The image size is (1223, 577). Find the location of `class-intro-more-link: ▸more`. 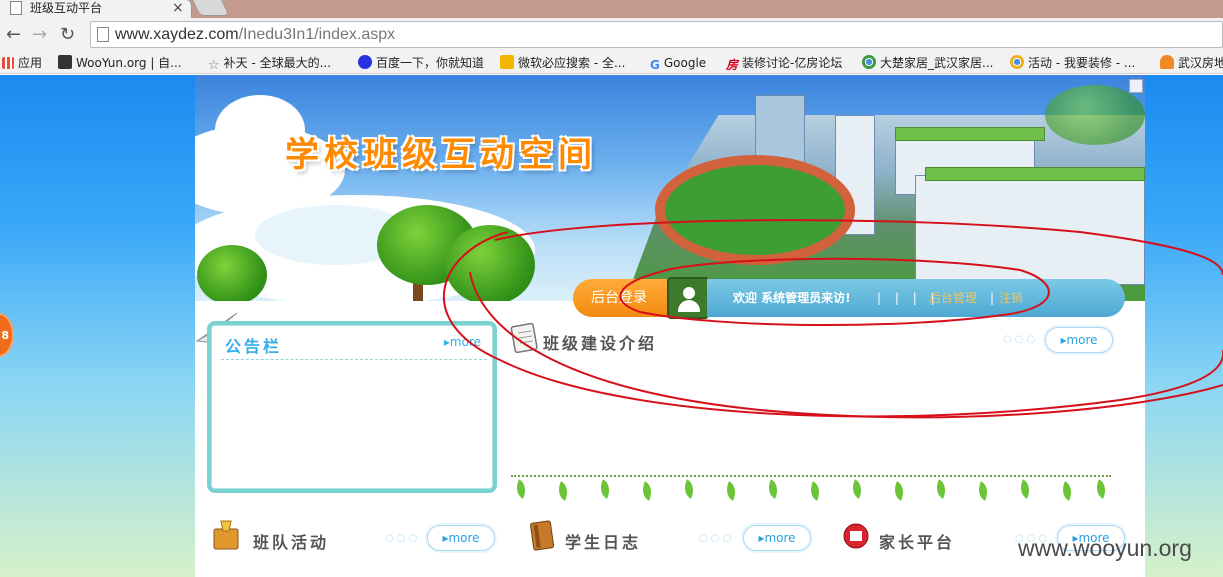

class-intro-more-link: ▸more is located at coordinates (1079, 340).